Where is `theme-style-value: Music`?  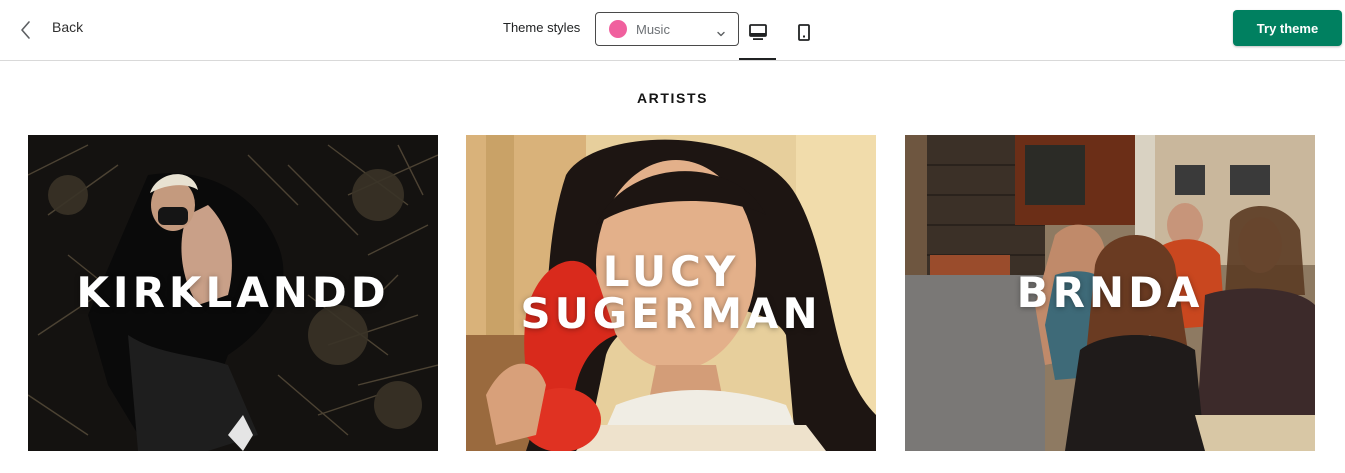
theme-style-value: Music is located at coordinates (653, 29).